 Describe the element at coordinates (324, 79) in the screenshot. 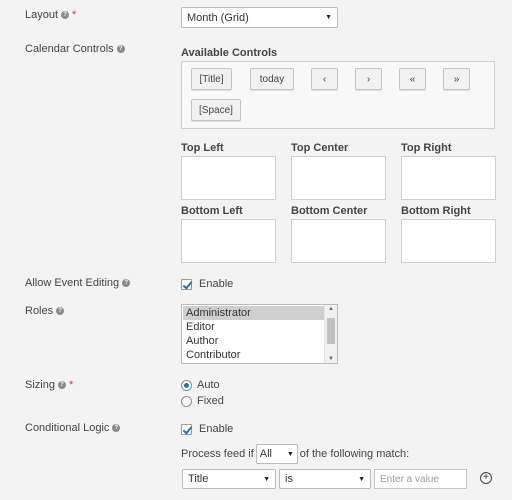

I see `control-prev: ‹` at that location.